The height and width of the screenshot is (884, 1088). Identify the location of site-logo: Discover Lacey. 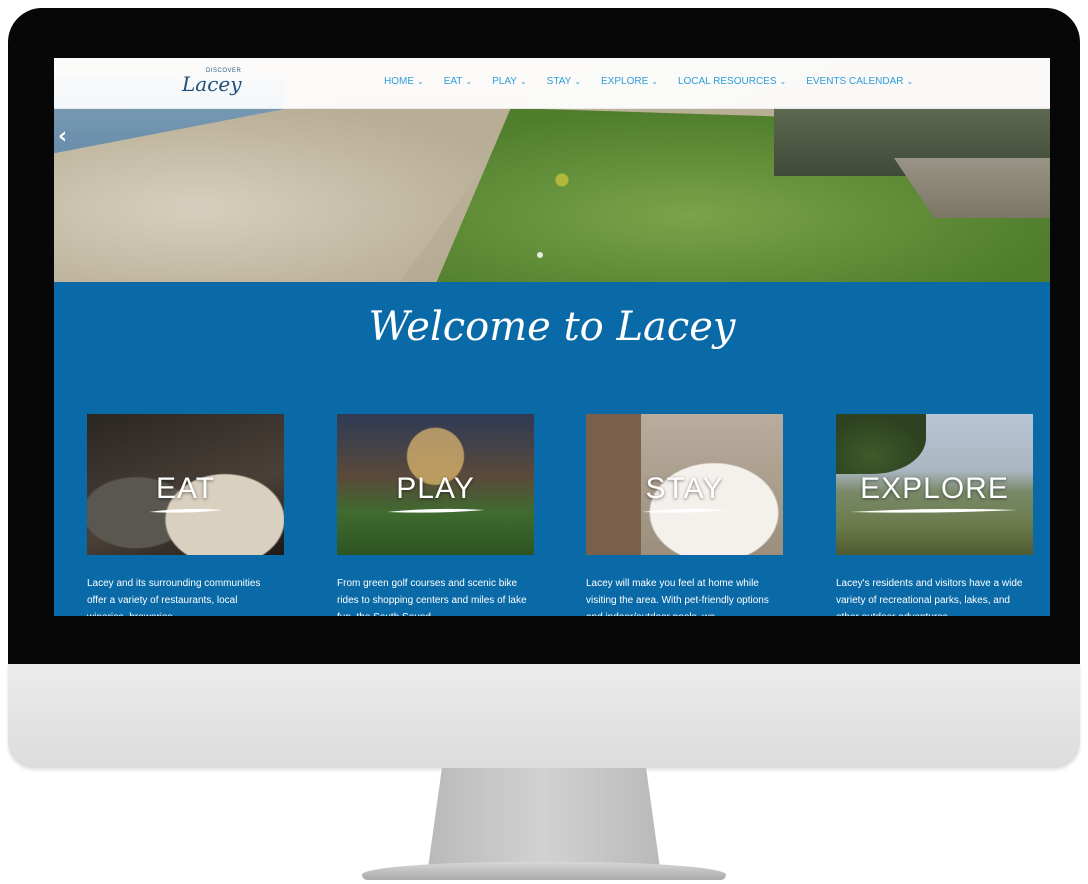
(211, 82).